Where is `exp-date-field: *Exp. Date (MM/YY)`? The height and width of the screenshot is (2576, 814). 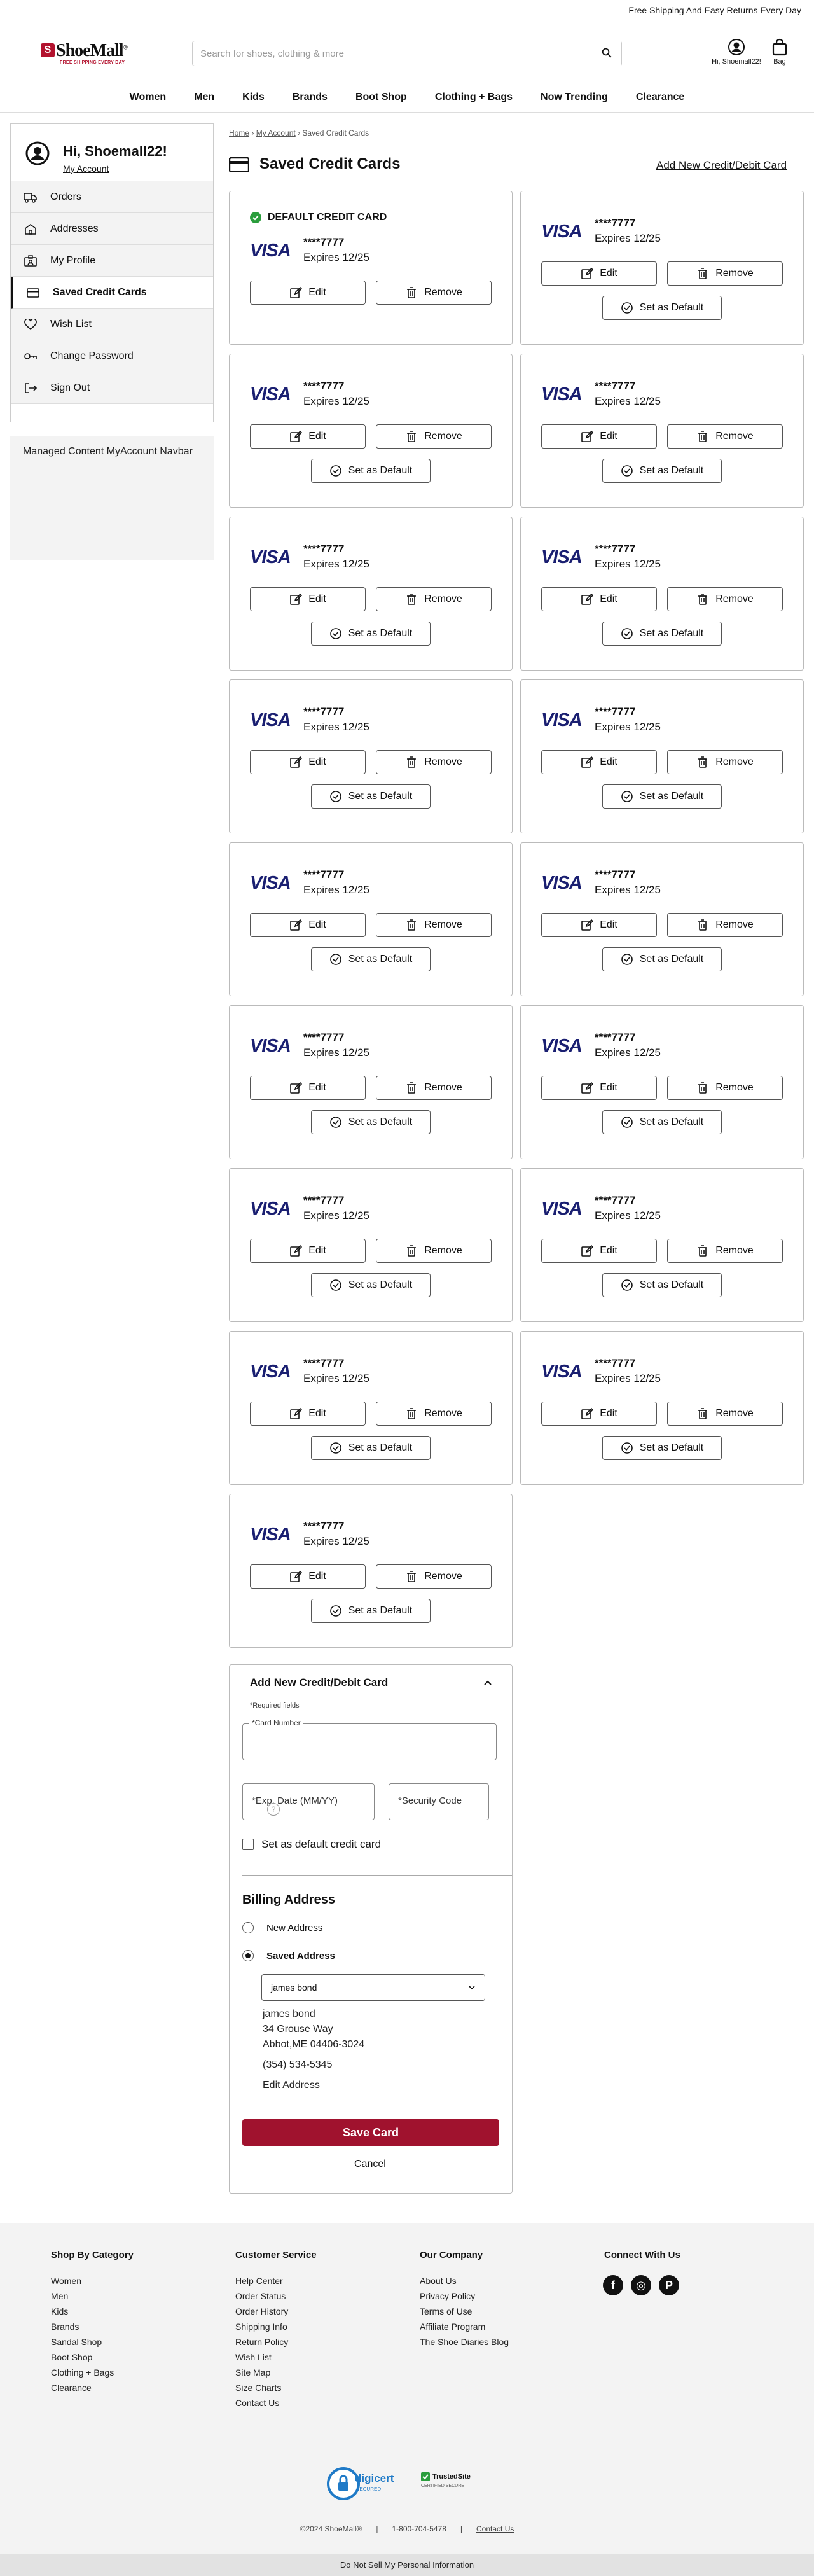
exp-date-field: *Exp. Date (MM/YY) is located at coordinates (308, 1801).